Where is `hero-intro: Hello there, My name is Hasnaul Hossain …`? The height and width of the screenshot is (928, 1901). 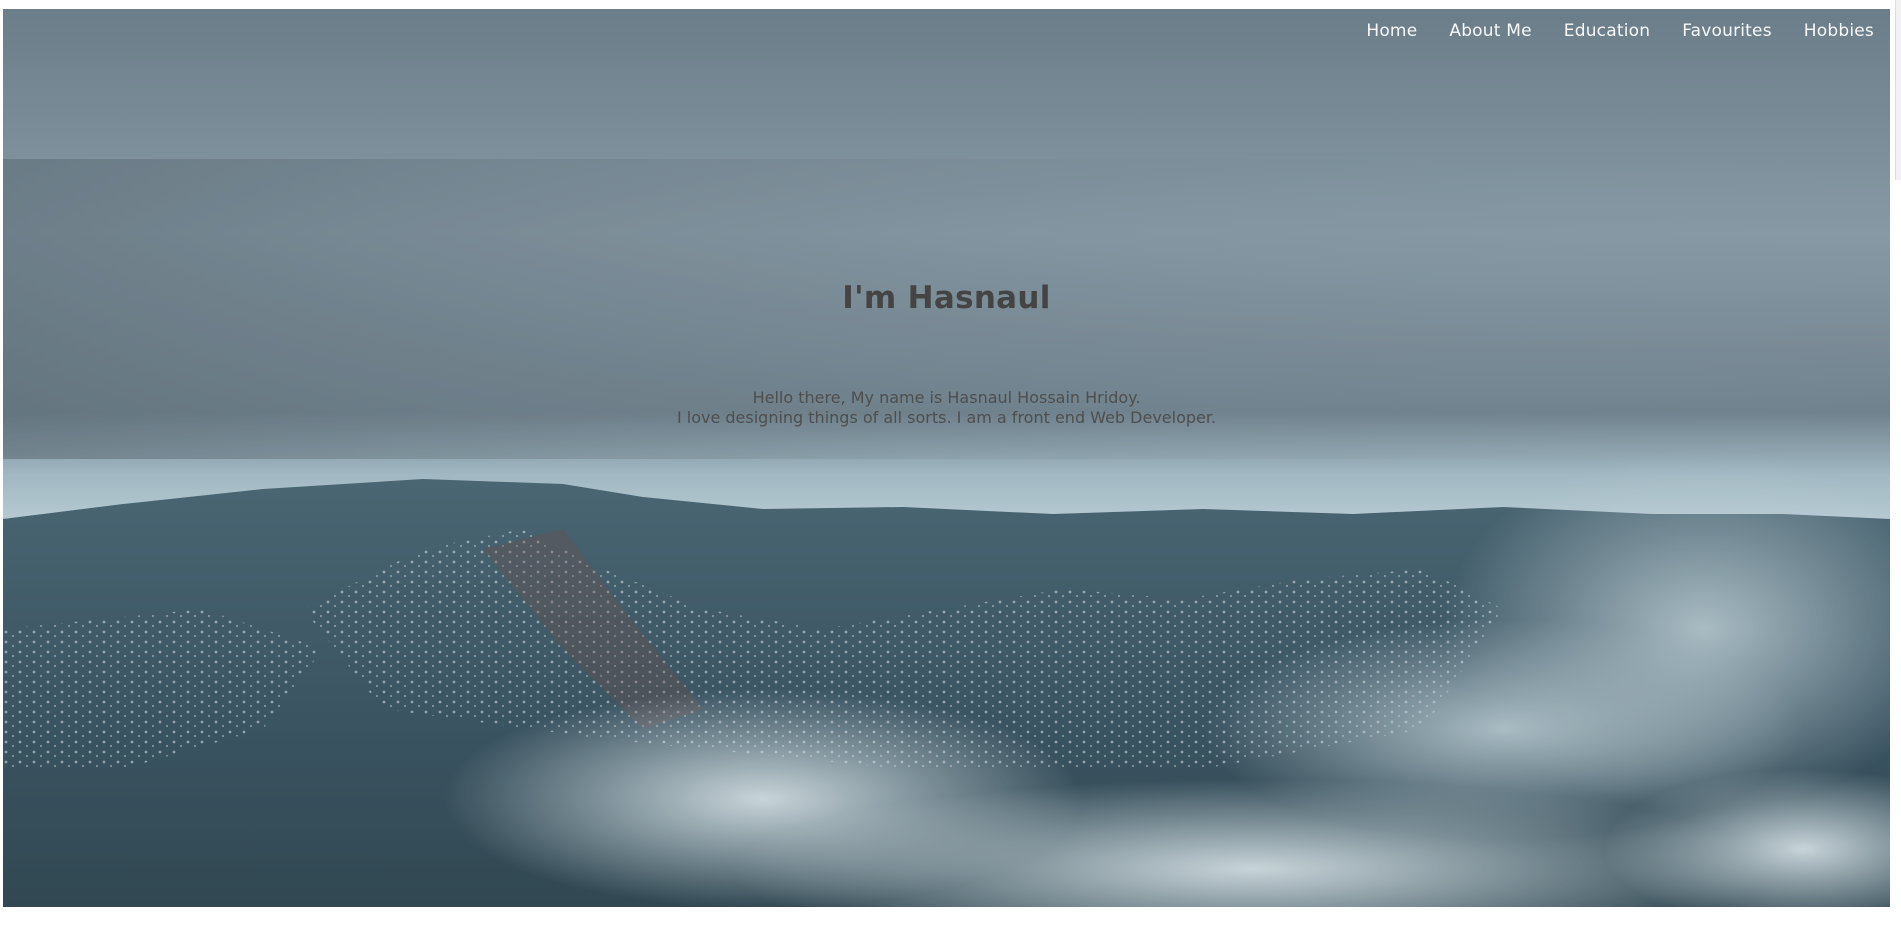
hero-intro: Hello there, My name is Hasnaul Hossain … is located at coordinates (946, 408).